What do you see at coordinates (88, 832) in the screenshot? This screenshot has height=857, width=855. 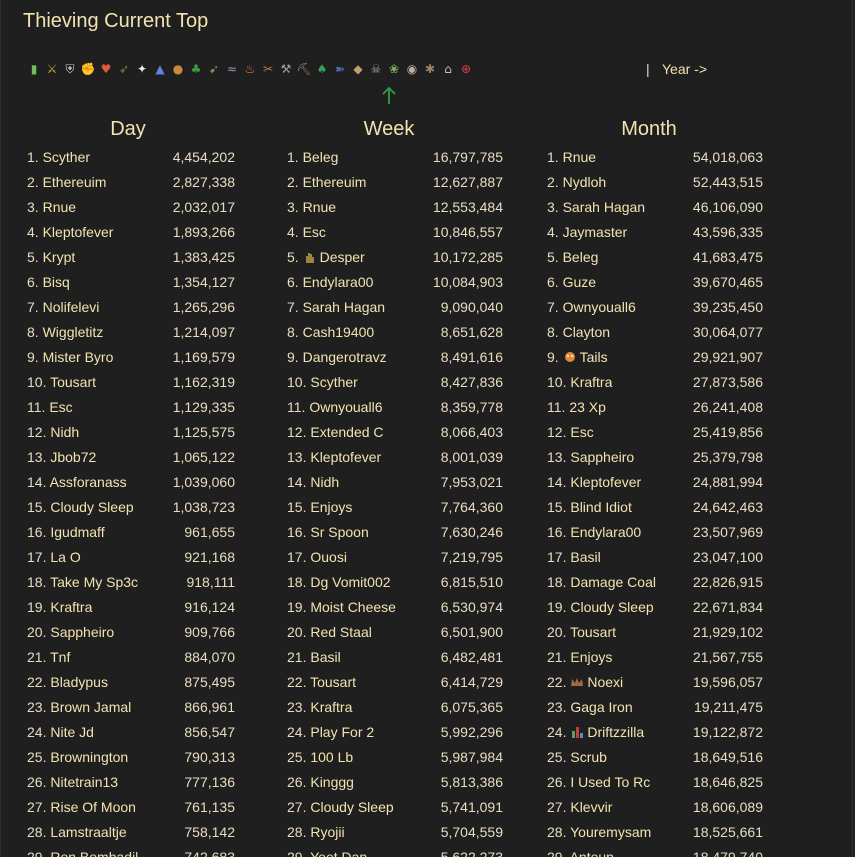 I see `player-name-link: Lamstraaltje` at bounding box center [88, 832].